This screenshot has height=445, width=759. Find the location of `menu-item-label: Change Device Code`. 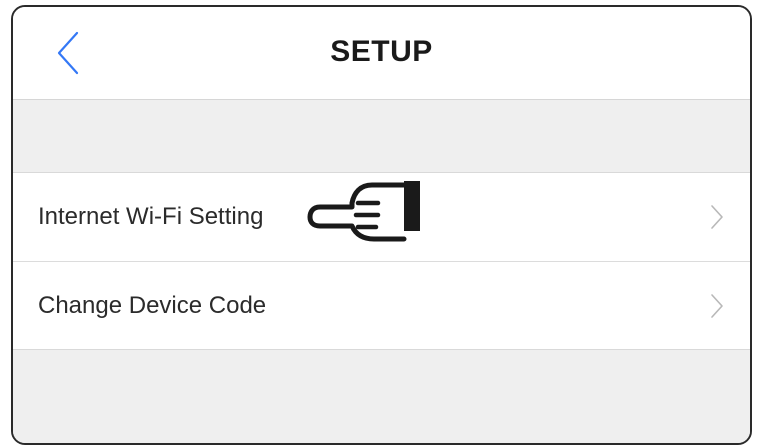

menu-item-label: Change Device Code is located at coordinates (152, 305).